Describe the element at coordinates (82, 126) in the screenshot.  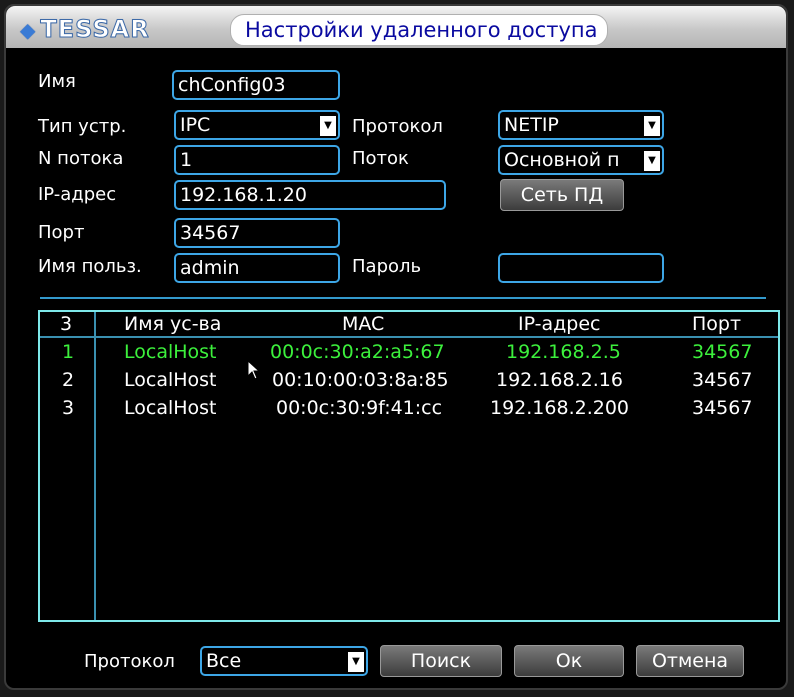
I see `device-type-label: Тип устр.` at that location.